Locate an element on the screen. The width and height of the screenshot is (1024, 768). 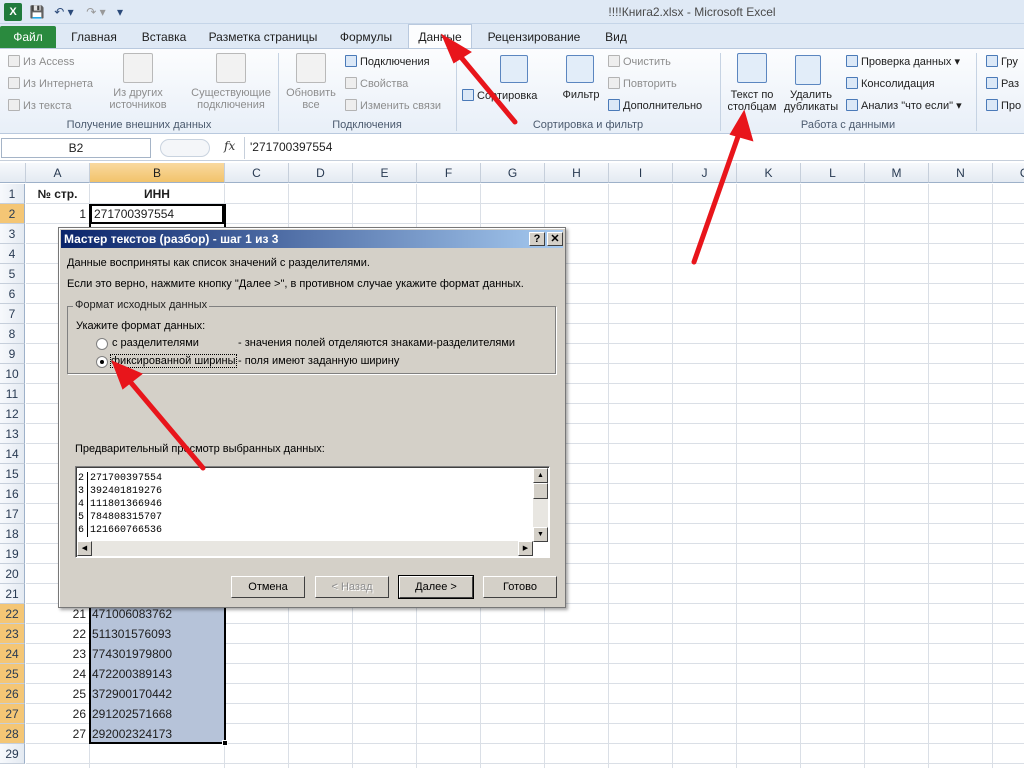
dialog-title-bar: Мастер текстов (разбор) - шаг 1 из 3 is located at coordinates (312, 239).